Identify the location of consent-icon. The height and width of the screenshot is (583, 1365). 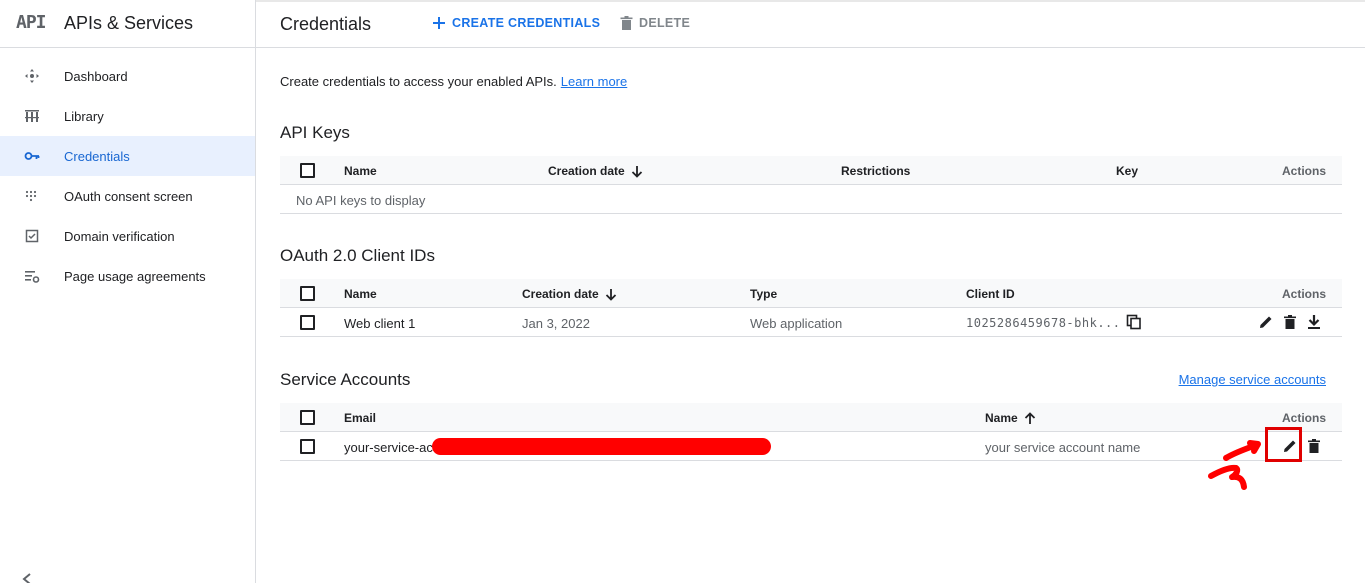
(31, 196).